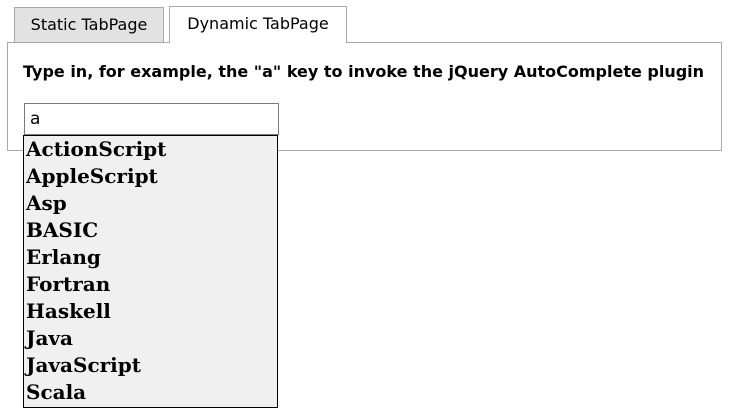 This screenshot has height=410, width=729. What do you see at coordinates (150, 149) in the screenshot?
I see `suggestion-item: ActionScript` at bounding box center [150, 149].